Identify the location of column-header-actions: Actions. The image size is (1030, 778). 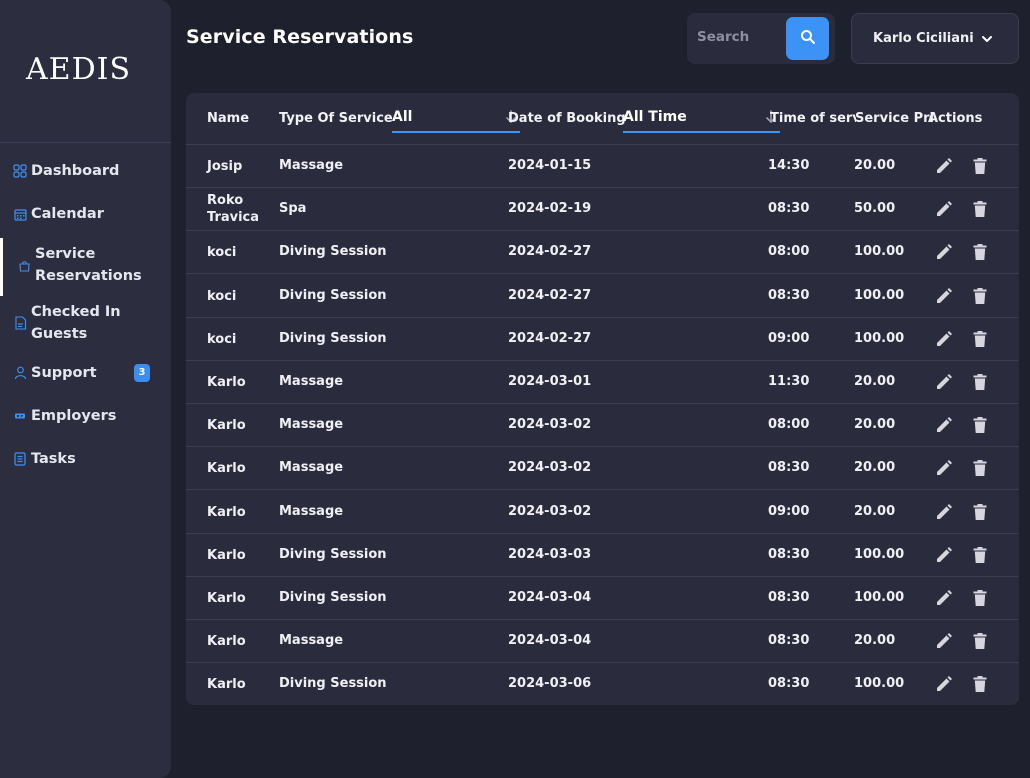
(955, 118).